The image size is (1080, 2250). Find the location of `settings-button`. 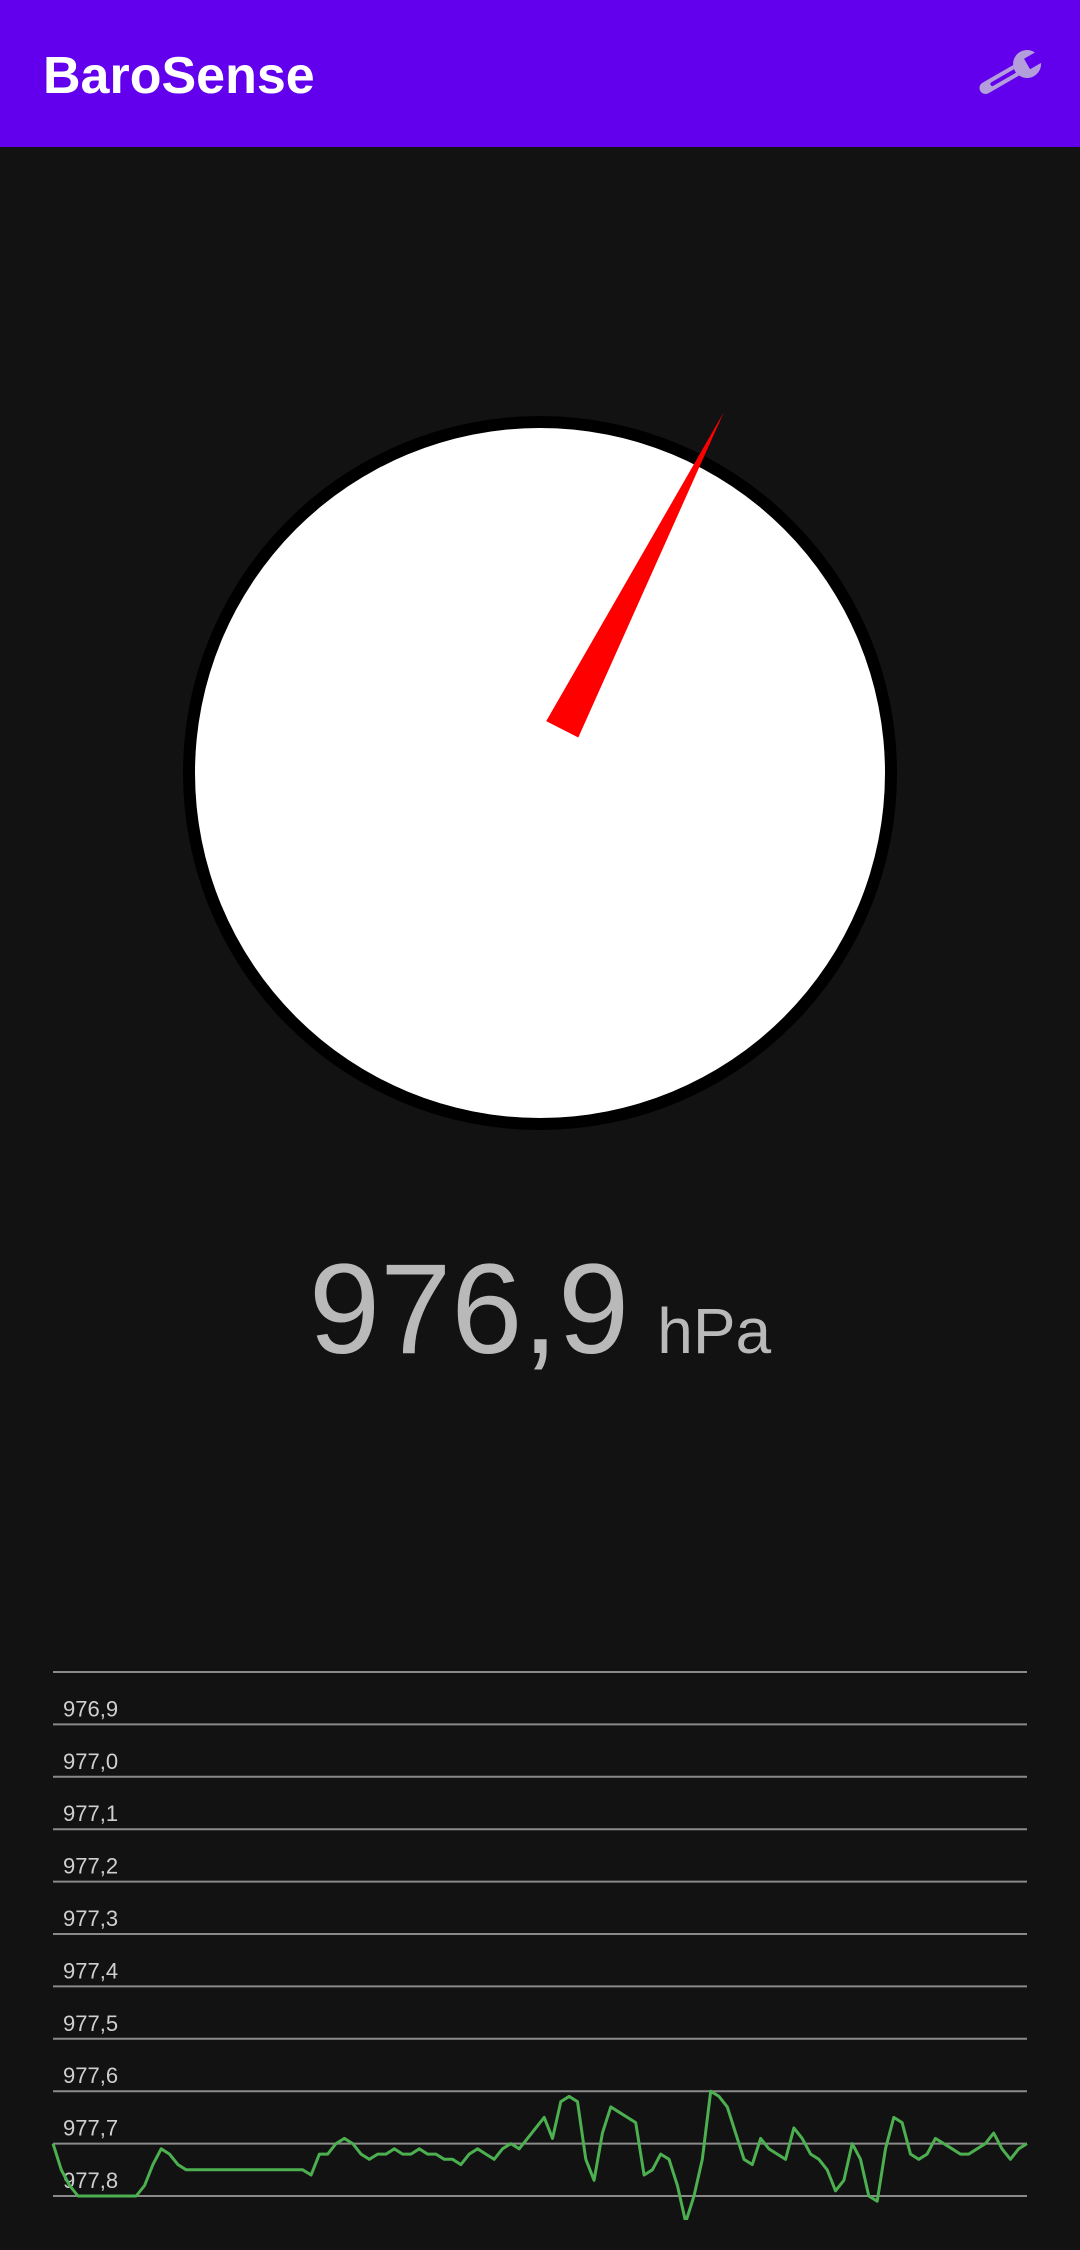

settings-button is located at coordinates (1008, 75).